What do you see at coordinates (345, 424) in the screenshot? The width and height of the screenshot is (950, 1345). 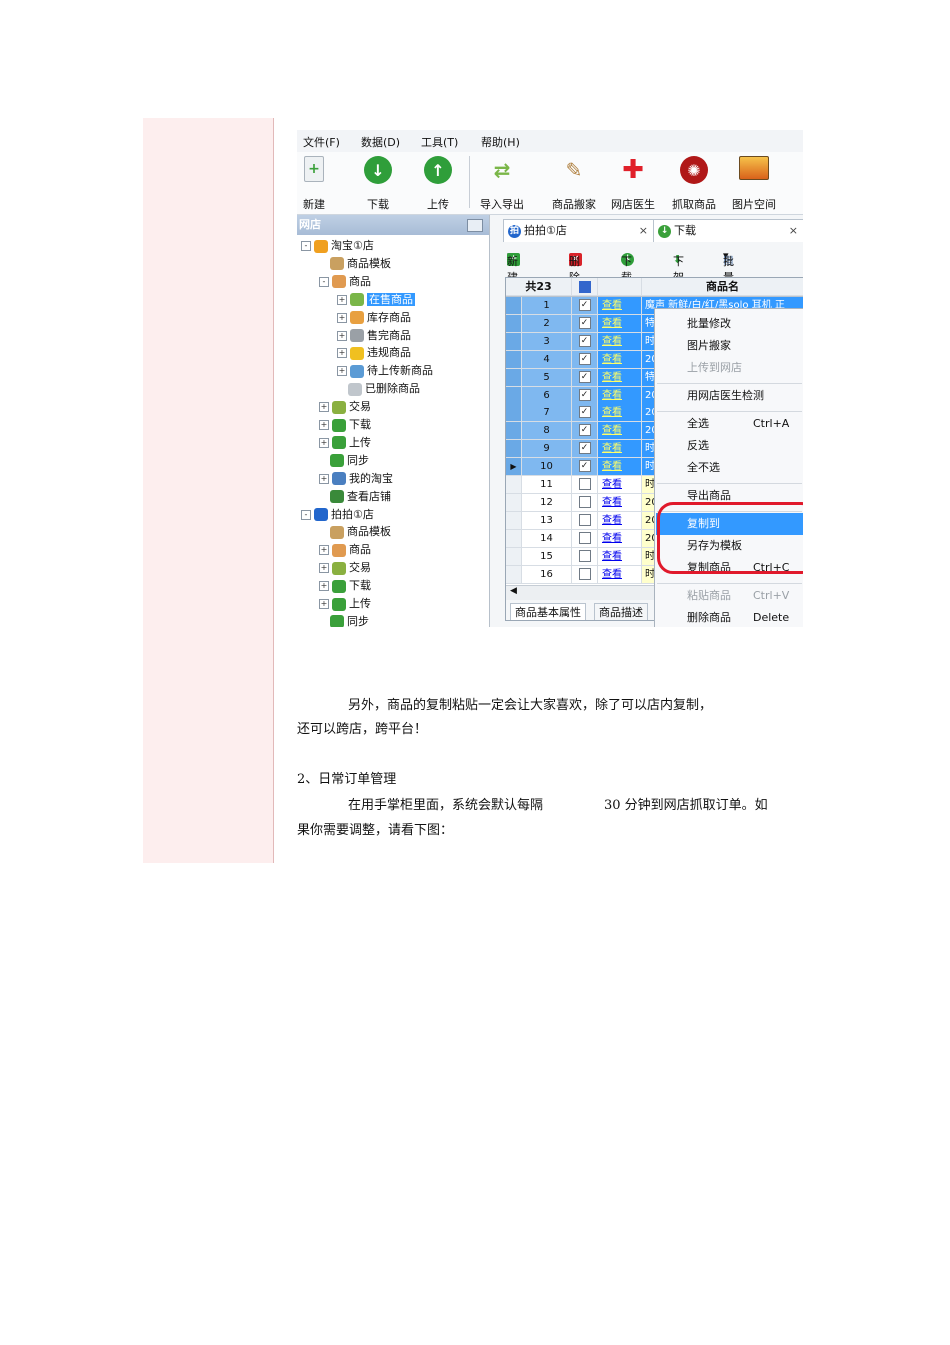 I see `tree-node: + 下载` at bounding box center [345, 424].